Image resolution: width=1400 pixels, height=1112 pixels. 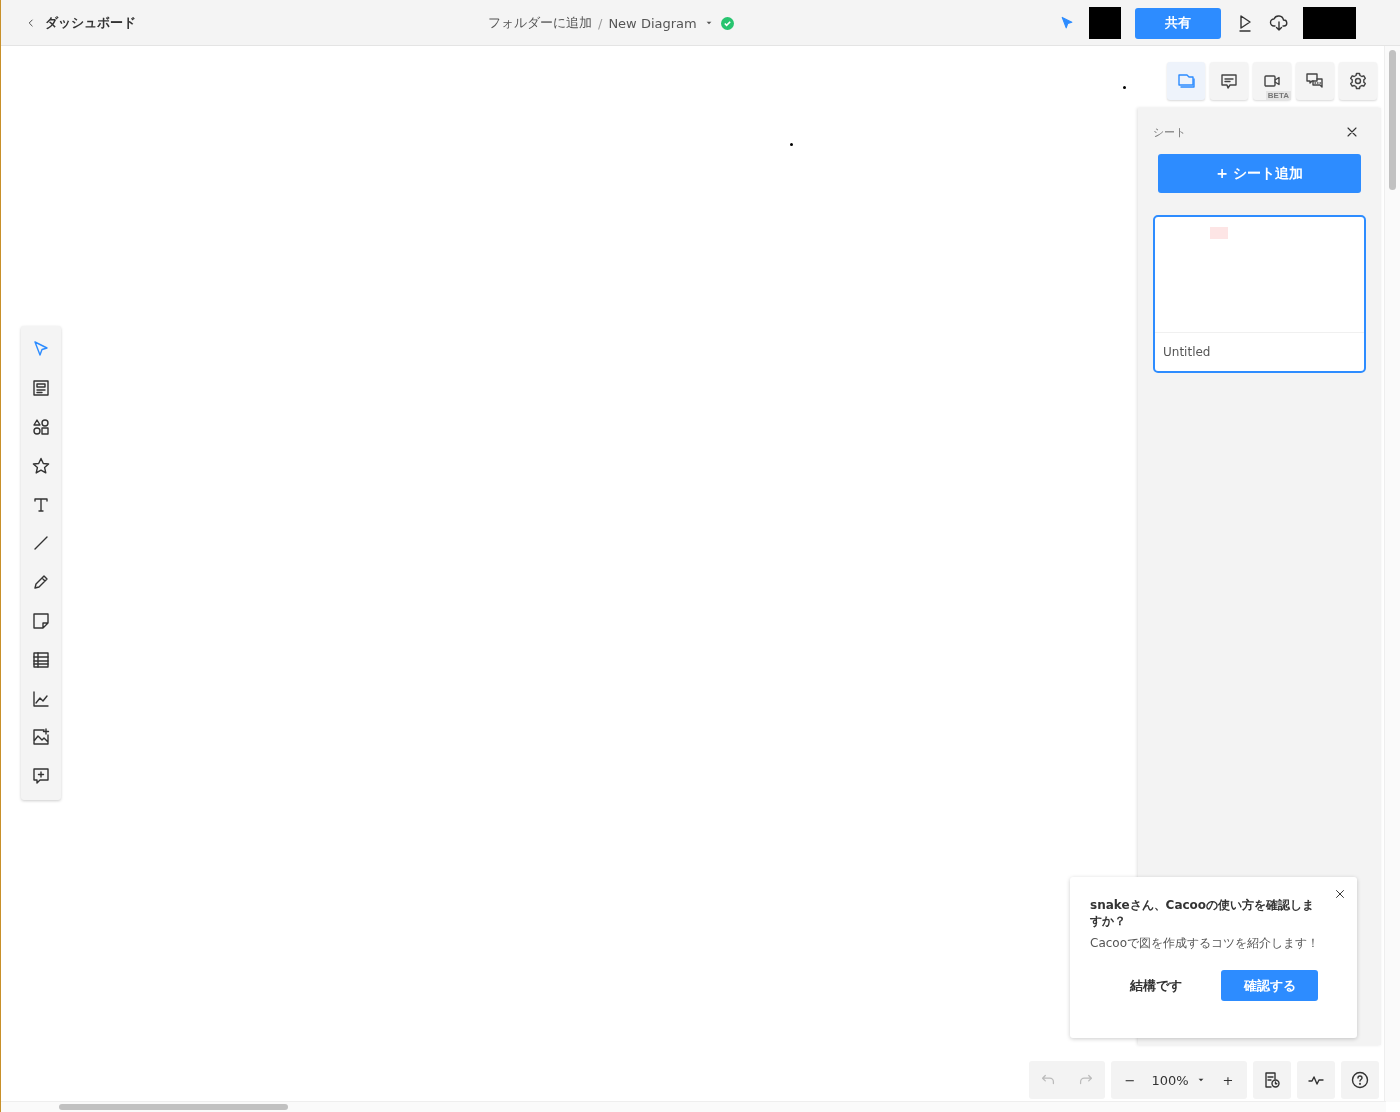 What do you see at coordinates (41, 737) in the screenshot?
I see `image-icon` at bounding box center [41, 737].